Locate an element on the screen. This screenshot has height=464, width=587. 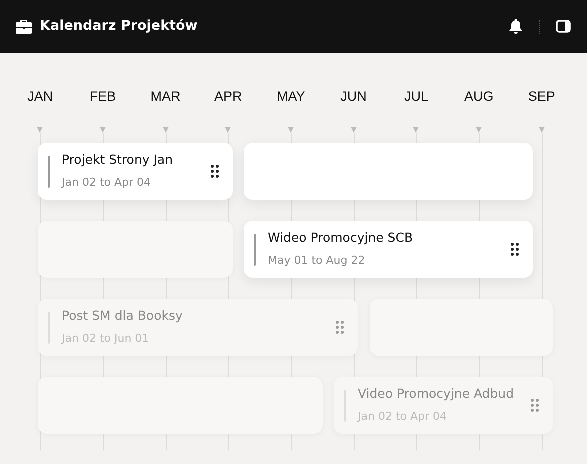
project-card: Wideo Promocyjne SCB May 01 to Aug 22 is located at coordinates (388, 249).